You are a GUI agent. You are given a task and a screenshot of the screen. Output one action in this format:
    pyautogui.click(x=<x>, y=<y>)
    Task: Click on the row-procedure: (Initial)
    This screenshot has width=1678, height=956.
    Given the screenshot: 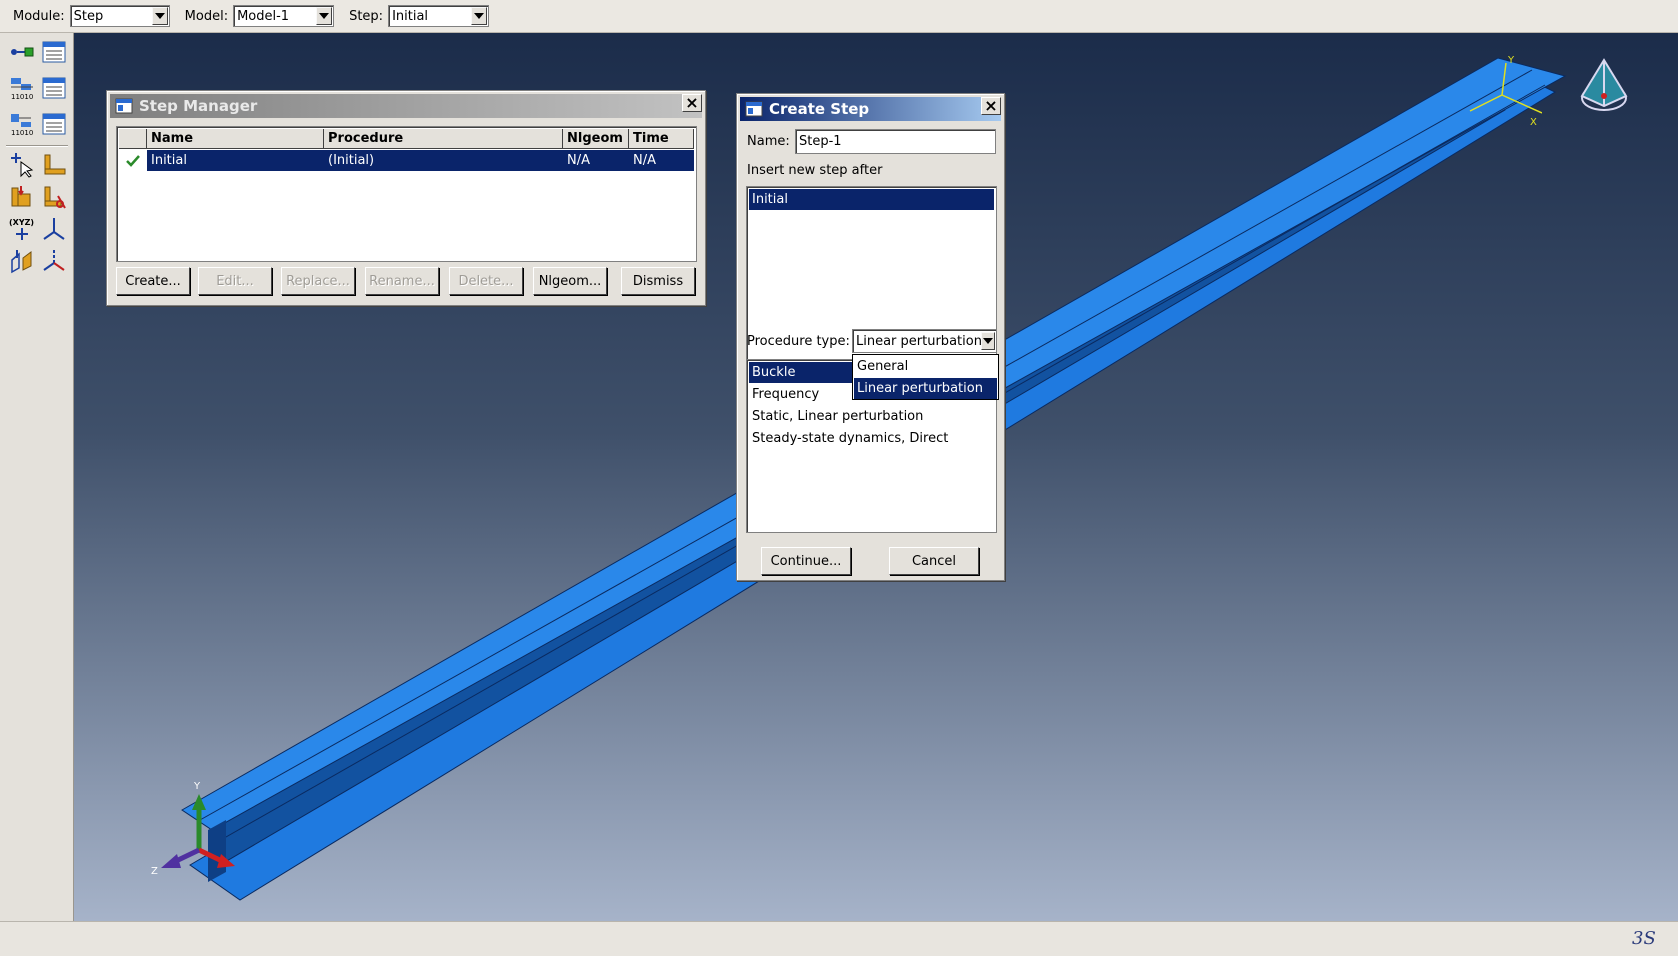 What is the action you would take?
    pyautogui.click(x=351, y=160)
    